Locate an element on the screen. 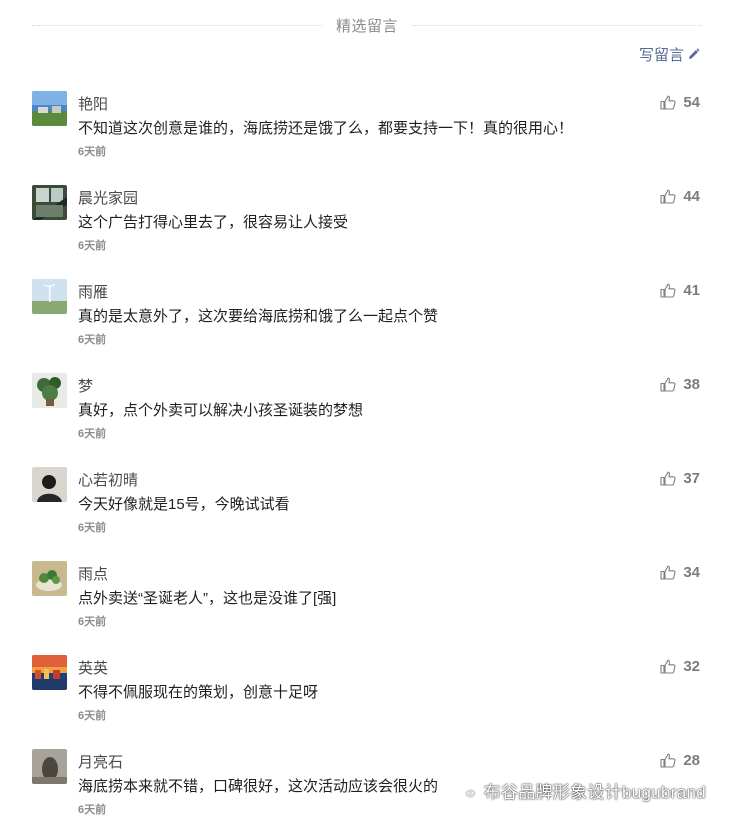 This screenshot has width=730, height=823. like-count: 44 is located at coordinates (691, 196).